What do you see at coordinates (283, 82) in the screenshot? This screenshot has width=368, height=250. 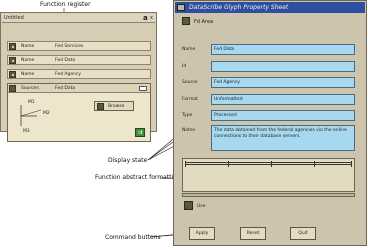 I see `source-field: Fed Agency` at bounding box center [283, 82].